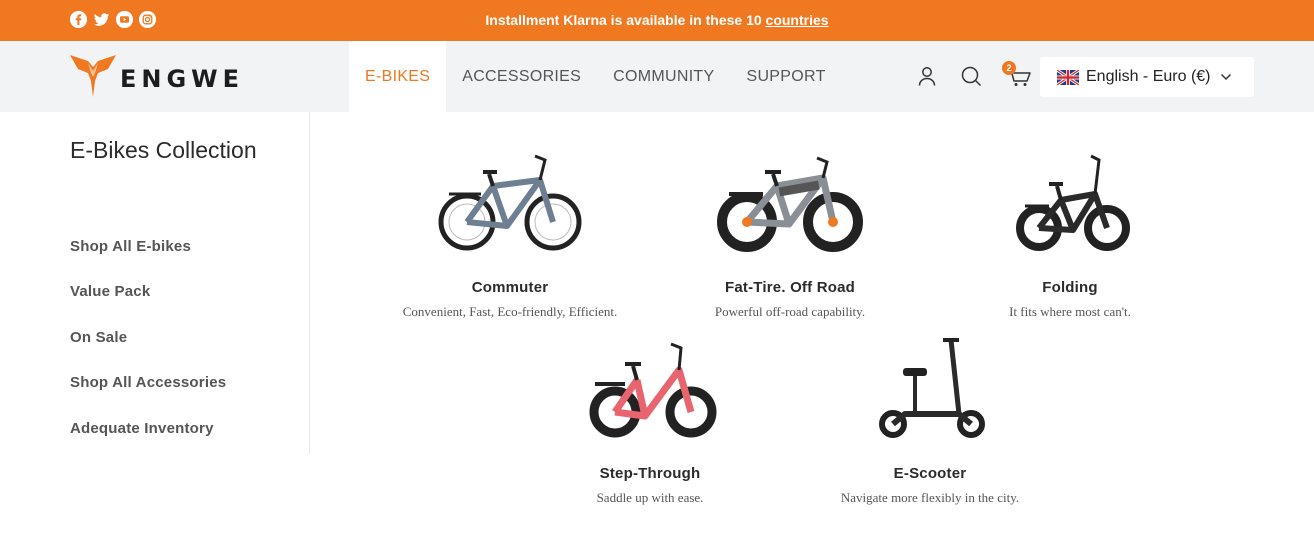  I want to click on step-through-bike-image, so click(653, 390).